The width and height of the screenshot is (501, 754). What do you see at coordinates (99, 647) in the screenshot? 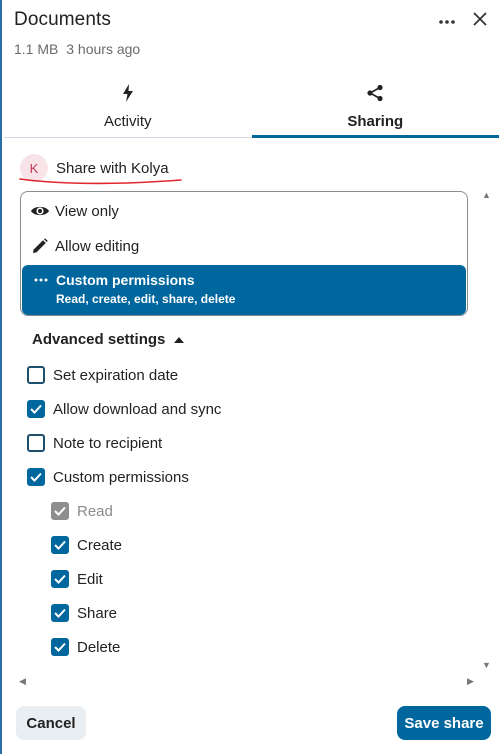
I see `checkbox-label: Delete` at bounding box center [99, 647].